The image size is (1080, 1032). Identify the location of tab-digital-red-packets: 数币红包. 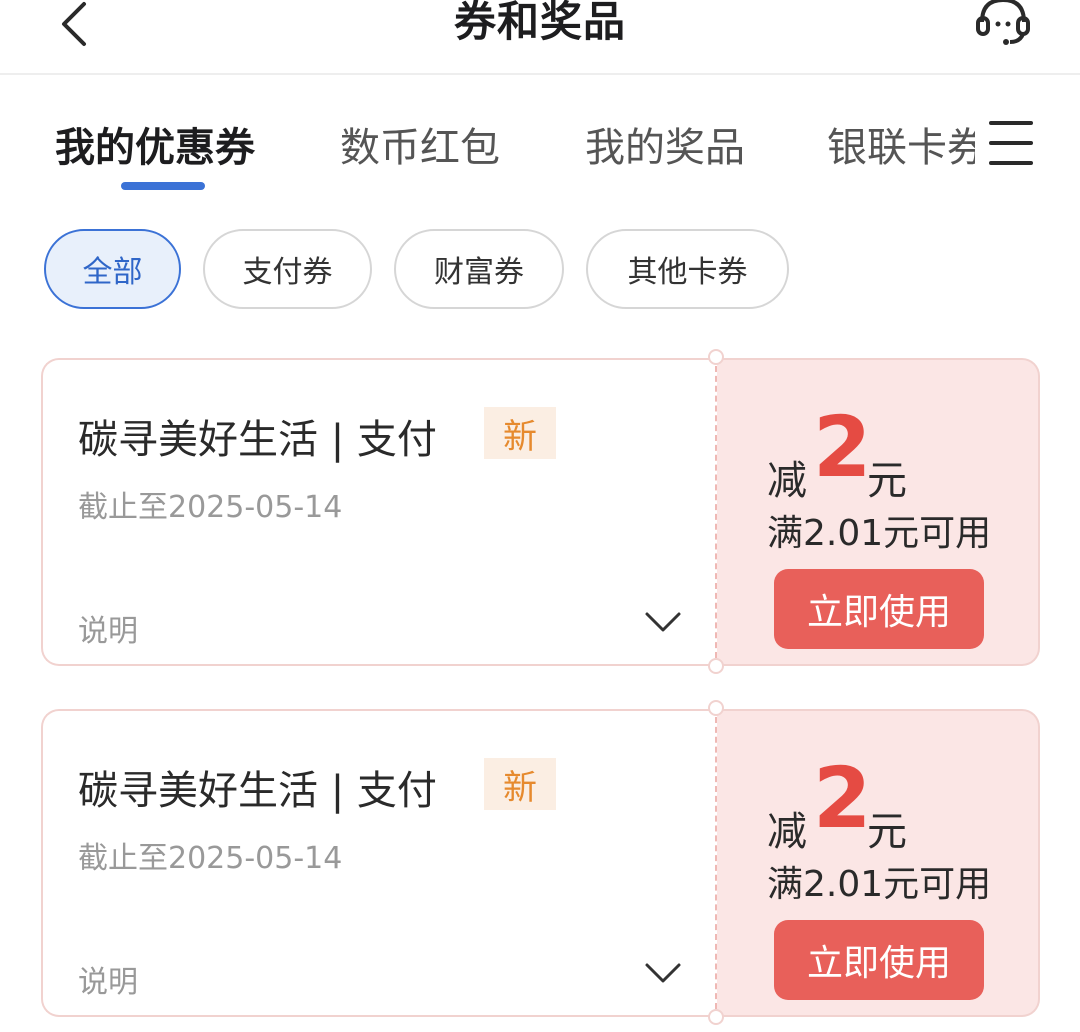
(420, 144).